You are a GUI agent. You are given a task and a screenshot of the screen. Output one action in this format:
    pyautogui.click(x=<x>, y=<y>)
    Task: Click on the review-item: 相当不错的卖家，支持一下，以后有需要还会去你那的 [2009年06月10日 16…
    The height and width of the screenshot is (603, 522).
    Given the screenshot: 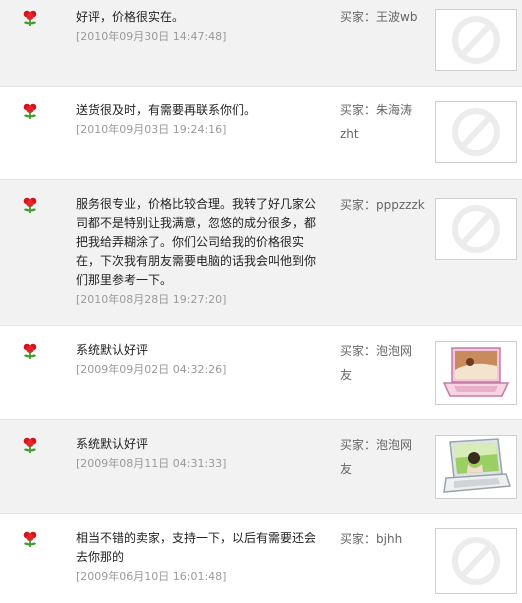 What is the action you would take?
    pyautogui.click(x=261, y=558)
    